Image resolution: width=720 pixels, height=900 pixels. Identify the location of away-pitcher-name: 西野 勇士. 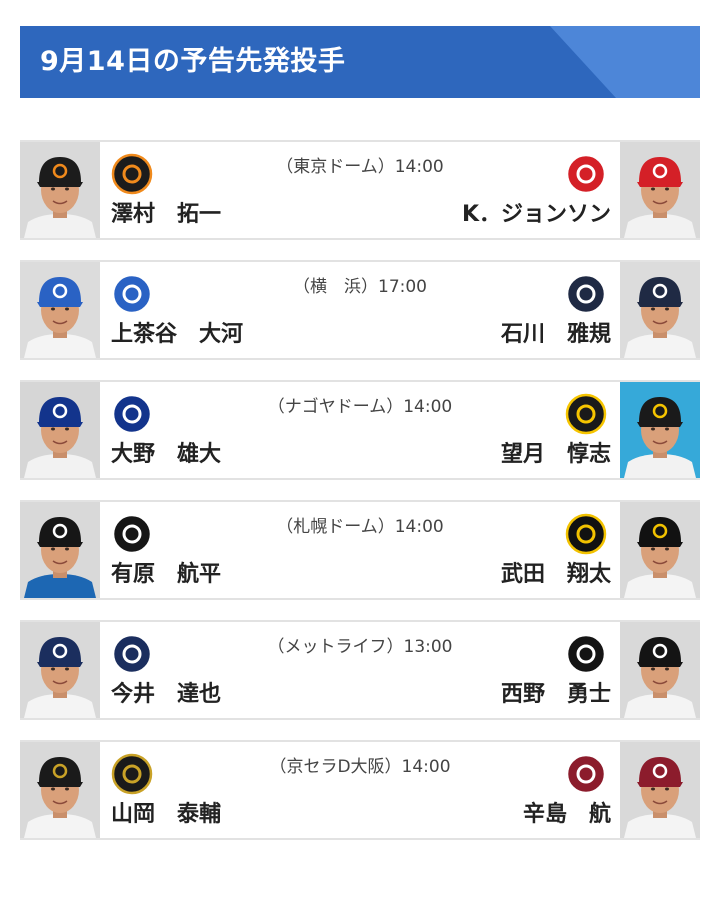
(556, 695).